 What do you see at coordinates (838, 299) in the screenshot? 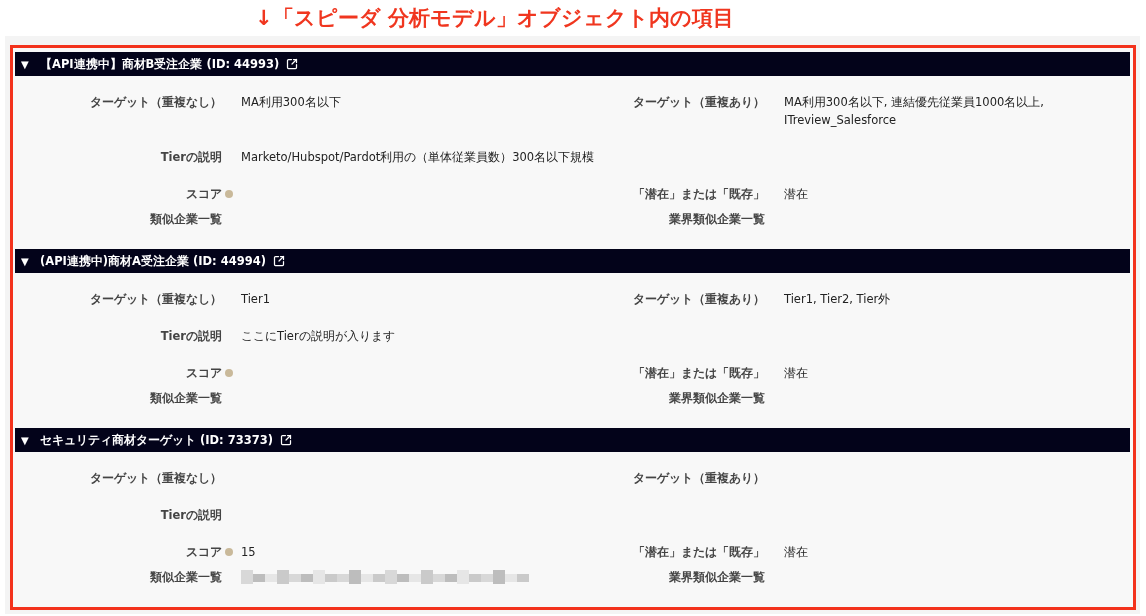
I see `field-value: Tier1, Tier2, Tier外` at bounding box center [838, 299].